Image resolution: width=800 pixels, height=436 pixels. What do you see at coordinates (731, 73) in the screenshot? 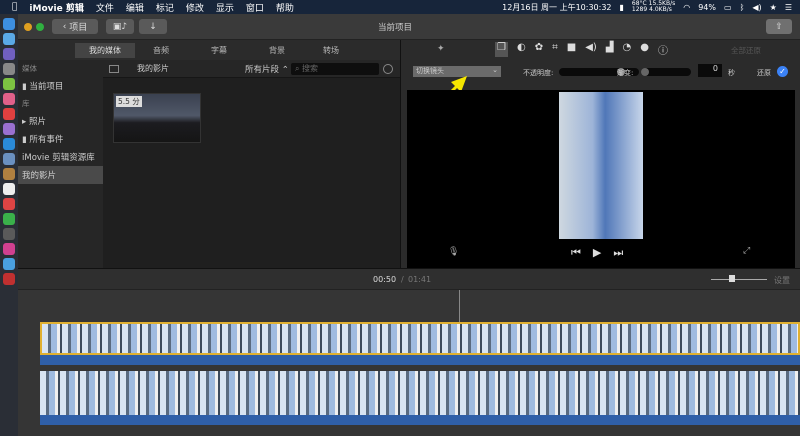
I see `seconds-label: 秒` at bounding box center [731, 73].